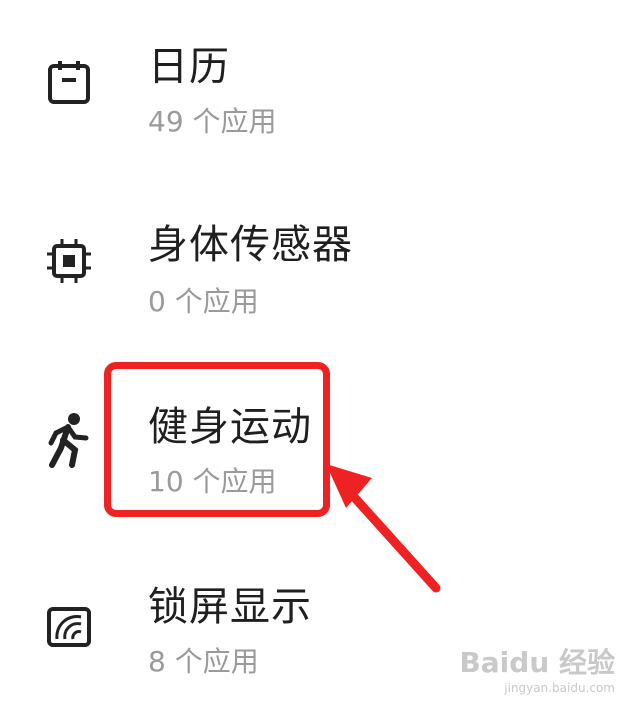 The height and width of the screenshot is (710, 639). Describe the element at coordinates (250, 245) in the screenshot. I see `item-title: 身体传感器` at that location.